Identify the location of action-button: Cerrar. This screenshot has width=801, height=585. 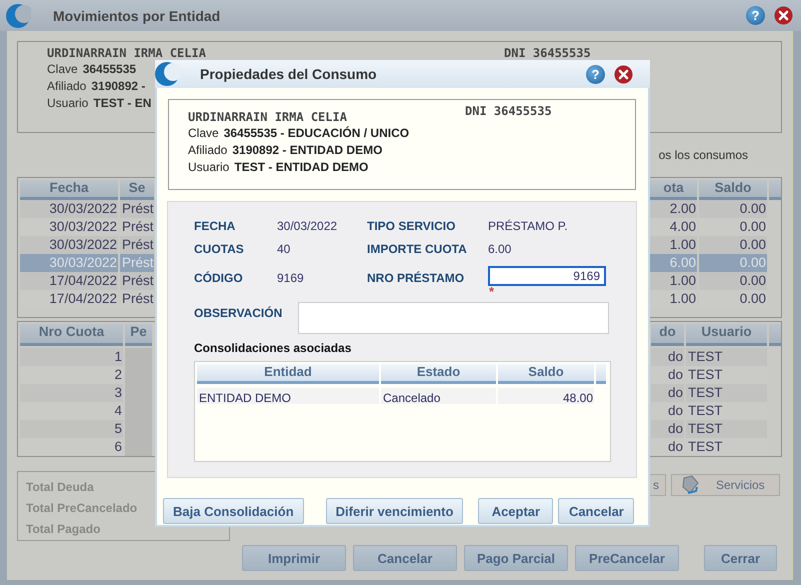
(740, 558).